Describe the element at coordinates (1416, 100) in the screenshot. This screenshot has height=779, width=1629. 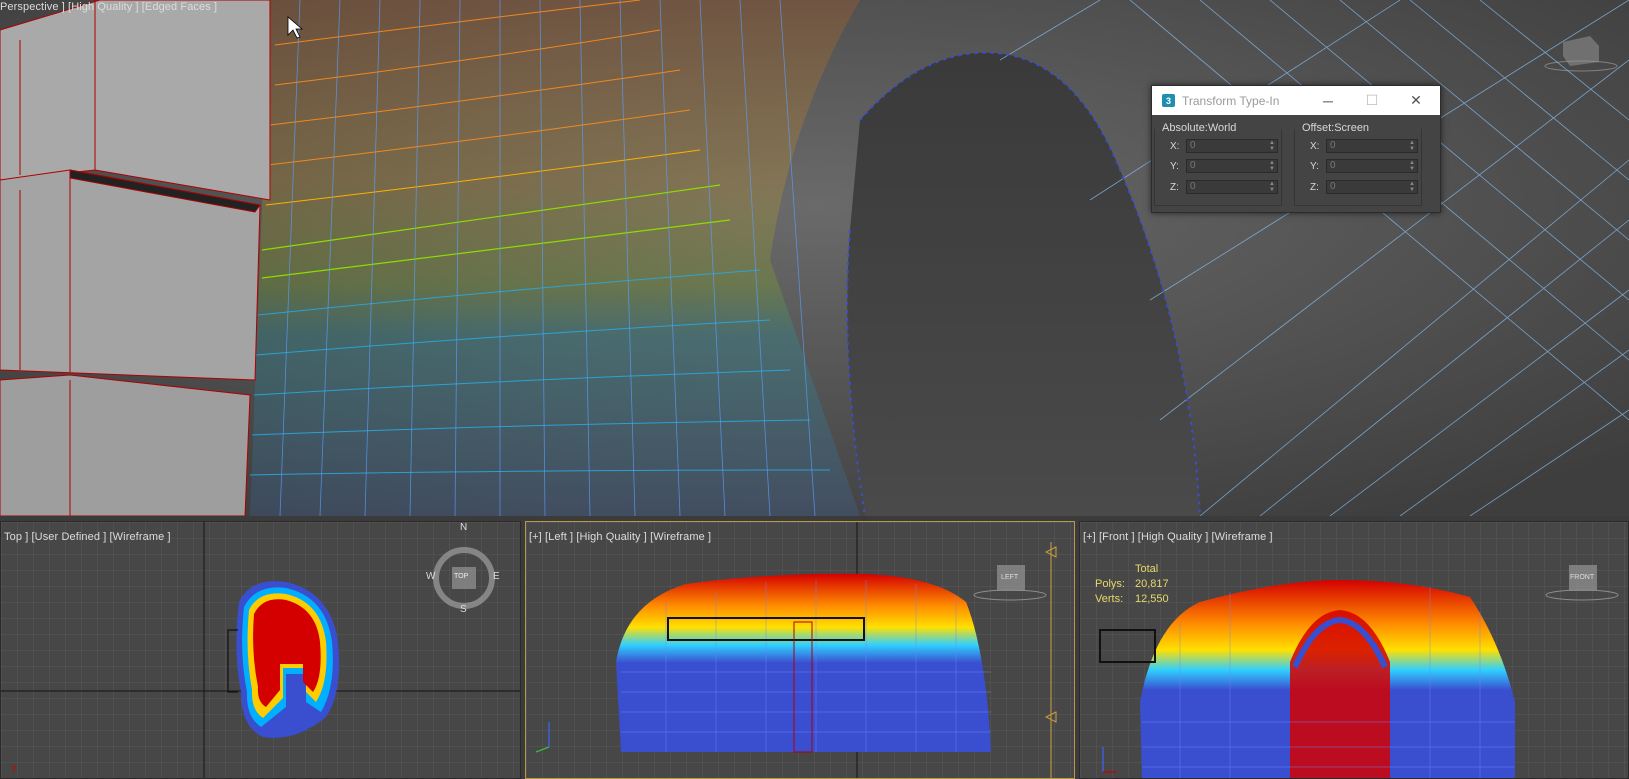
I see `close-button: ✕` at that location.